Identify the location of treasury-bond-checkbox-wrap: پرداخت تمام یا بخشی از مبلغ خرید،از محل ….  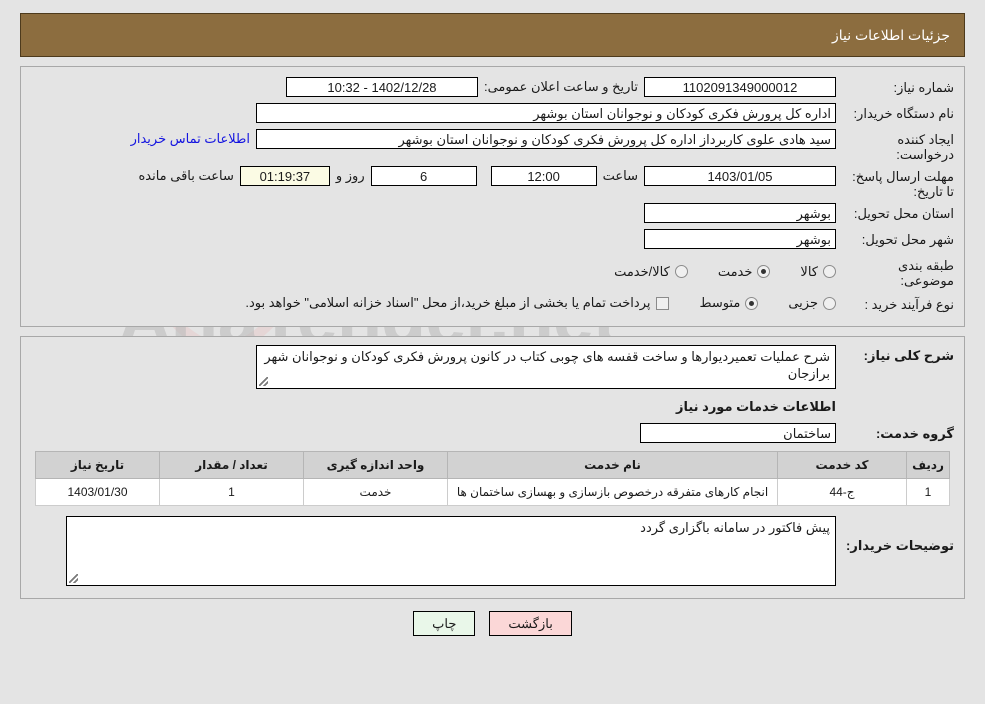
(457, 303).